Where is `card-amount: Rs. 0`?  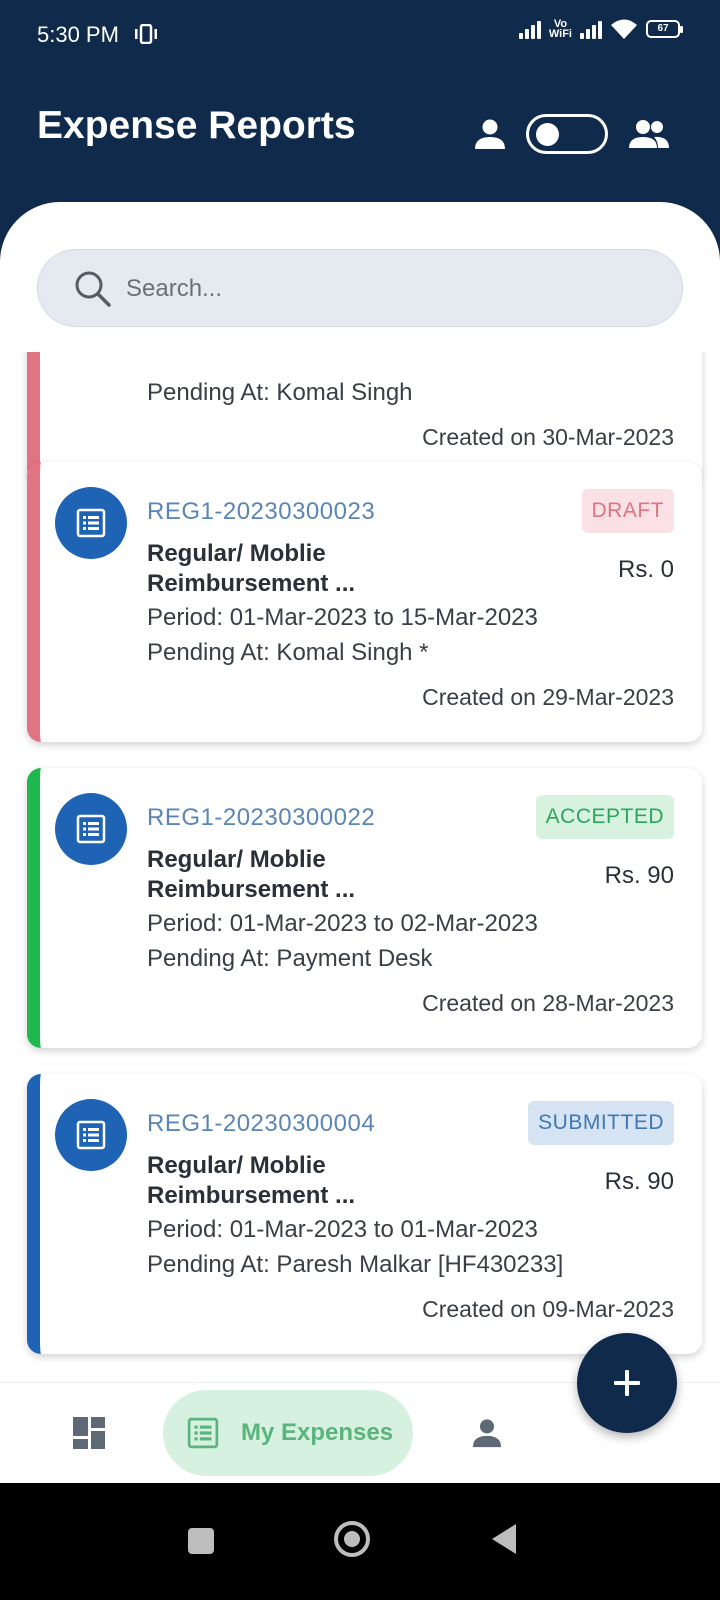 card-amount: Rs. 0 is located at coordinates (645, 569).